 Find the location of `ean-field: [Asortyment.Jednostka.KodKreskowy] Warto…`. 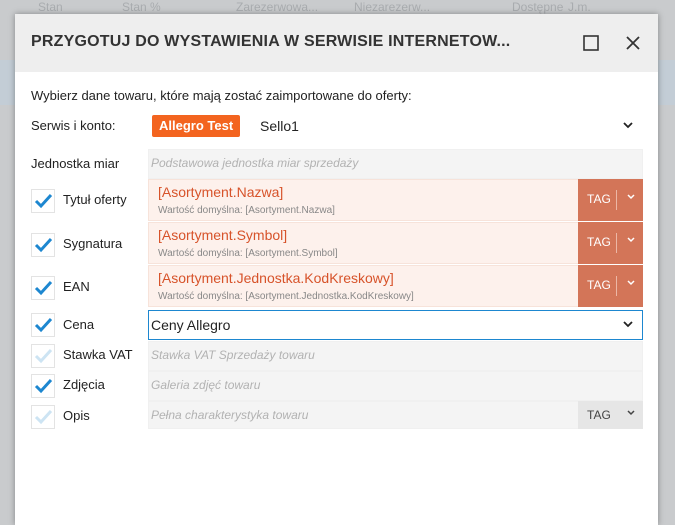

ean-field: [Asortyment.Jednostka.KodKreskowy] Warto… is located at coordinates (395, 286).